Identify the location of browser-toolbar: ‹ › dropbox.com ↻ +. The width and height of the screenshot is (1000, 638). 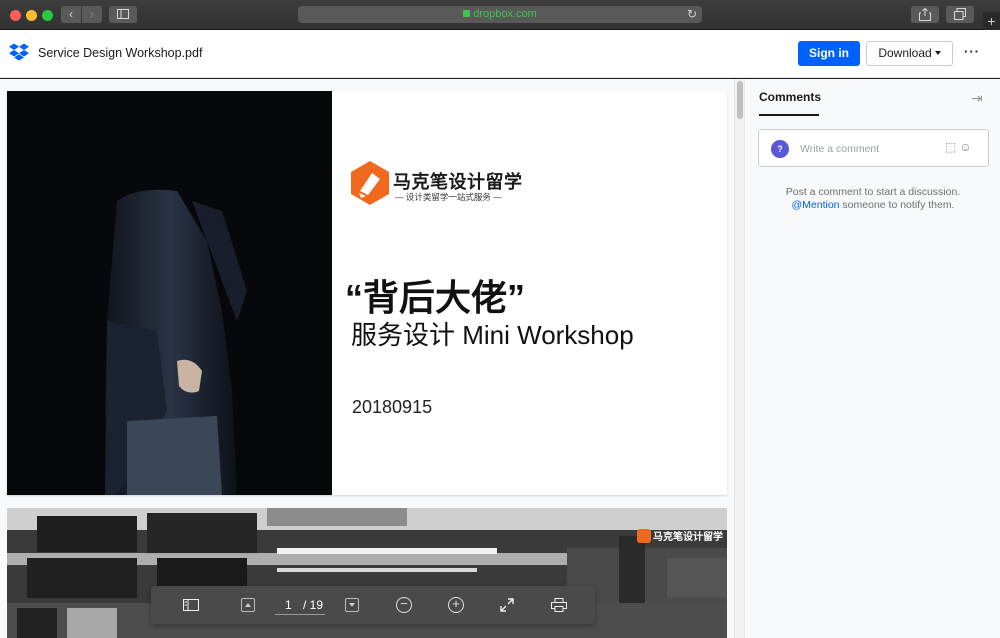
(500, 15).